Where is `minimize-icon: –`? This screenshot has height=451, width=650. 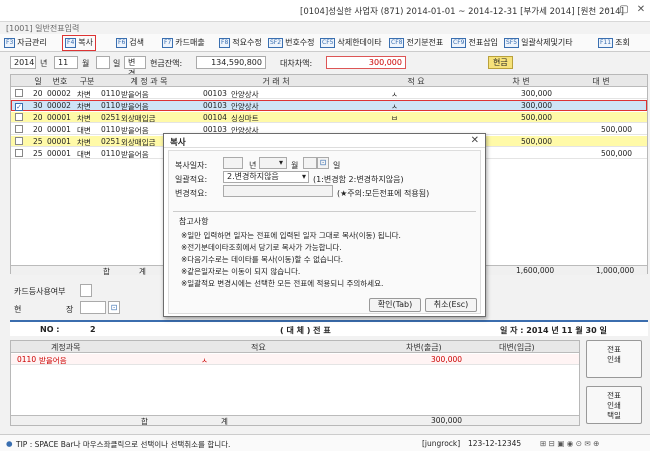 minimize-icon: – is located at coordinates (607, 10).